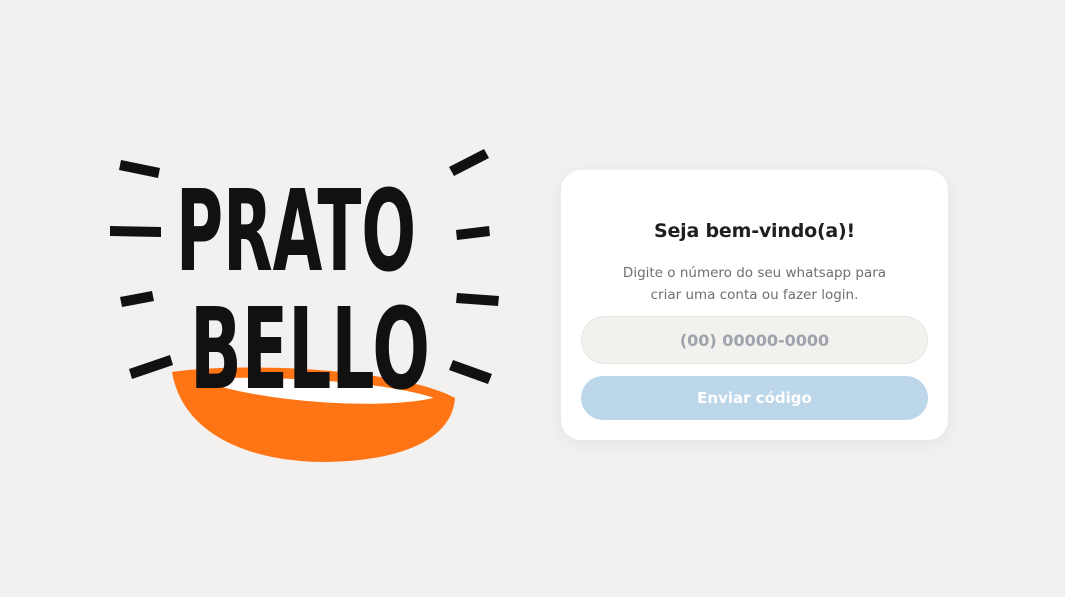 Image resolution: width=1065 pixels, height=597 pixels. Describe the element at coordinates (141, 269) in the screenshot. I see `burst-lines-left-icon` at that location.